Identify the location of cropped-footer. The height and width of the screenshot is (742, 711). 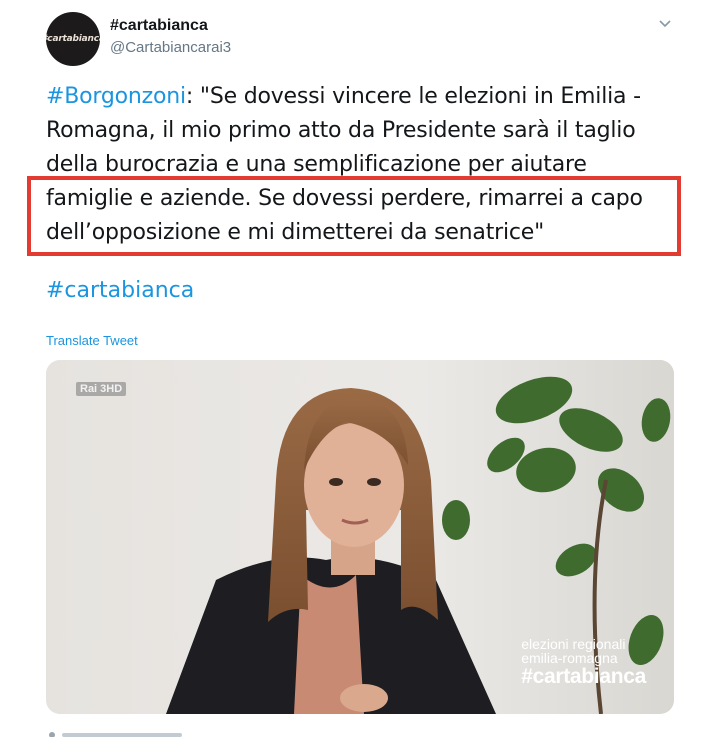
(146, 731).